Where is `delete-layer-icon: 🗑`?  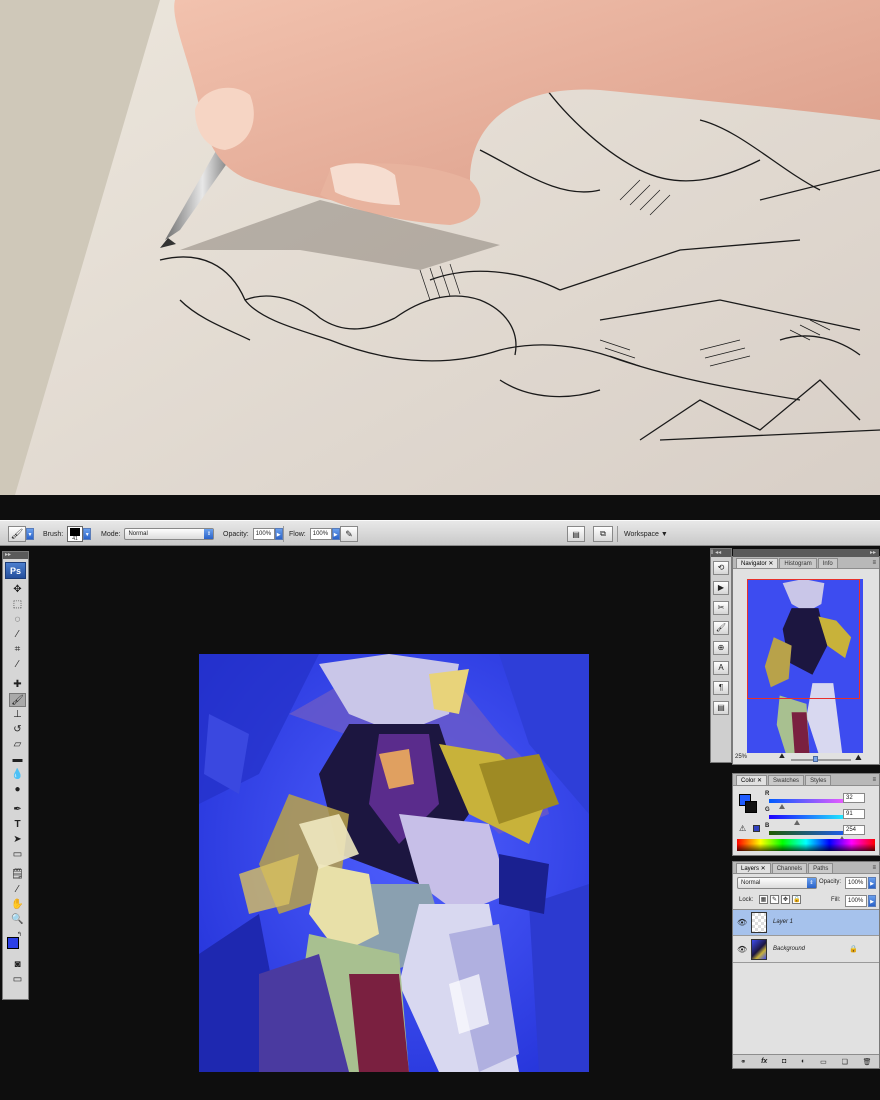 delete-layer-icon: 🗑 is located at coordinates (867, 1062).